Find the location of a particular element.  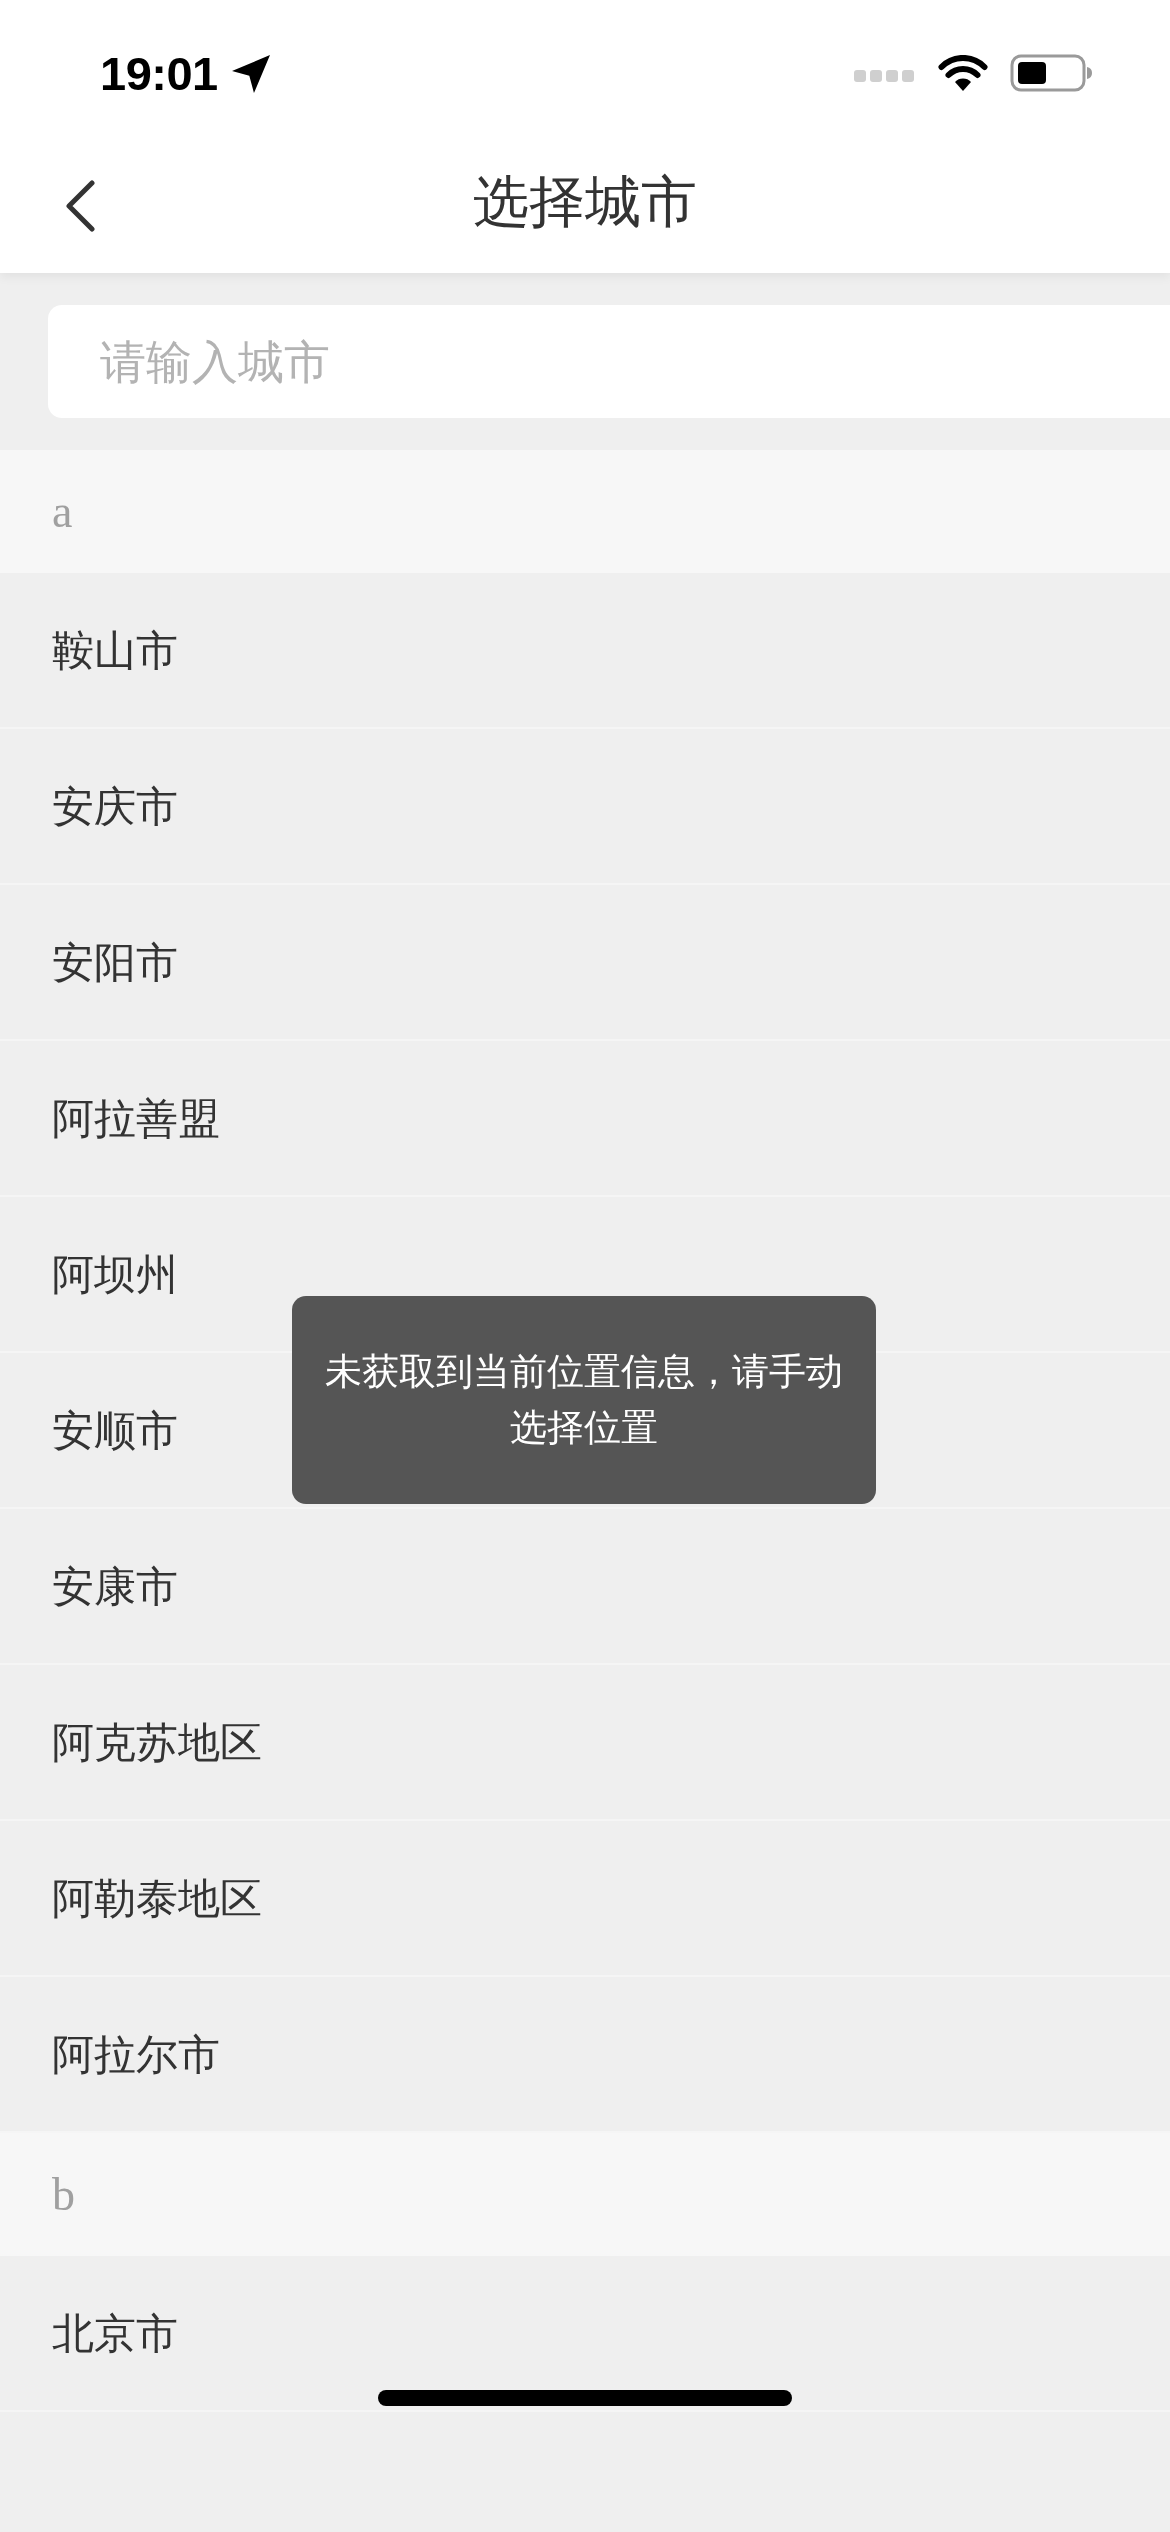

page-title: 选择城市 is located at coordinates (585, 201).